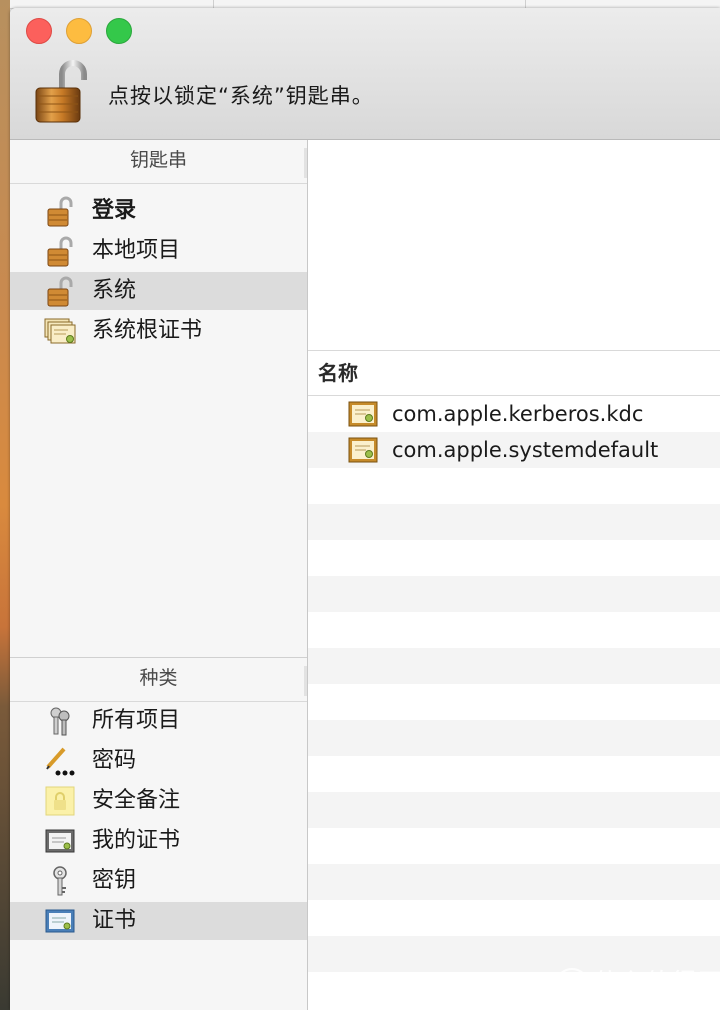 The image size is (720, 1010). What do you see at coordinates (119, 31) in the screenshot?
I see `zoom-button` at bounding box center [119, 31].